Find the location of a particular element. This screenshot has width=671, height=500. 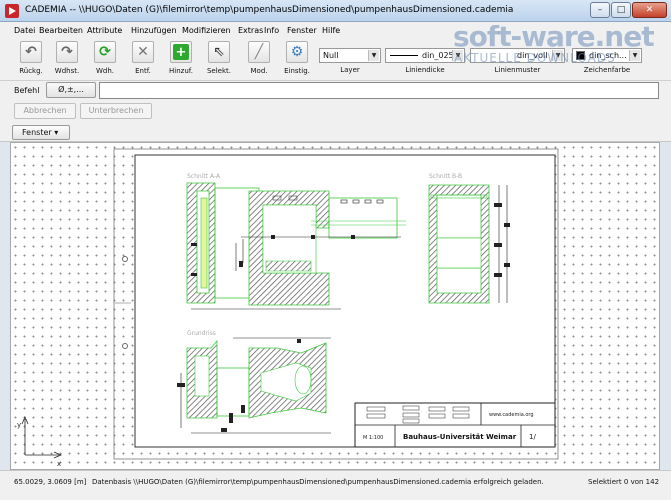

x-axis-label: x is located at coordinates (59, 464).